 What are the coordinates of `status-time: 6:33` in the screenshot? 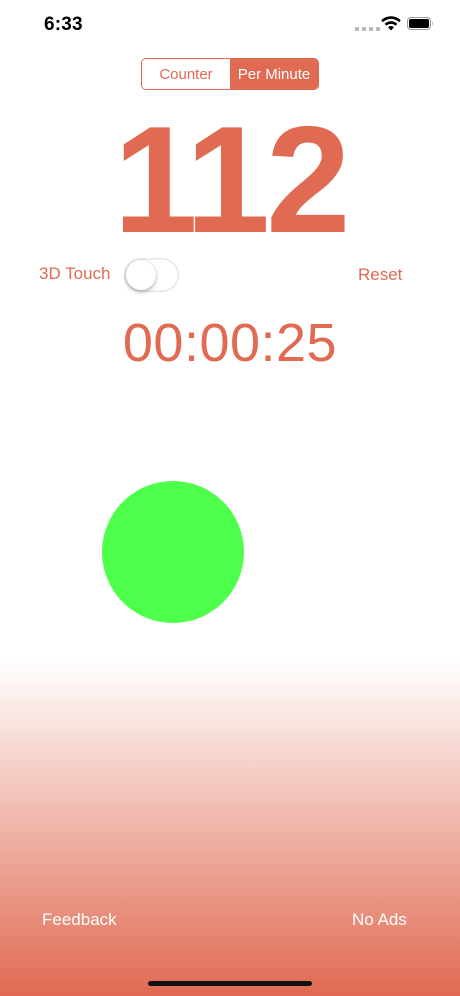 It's located at (63, 24).